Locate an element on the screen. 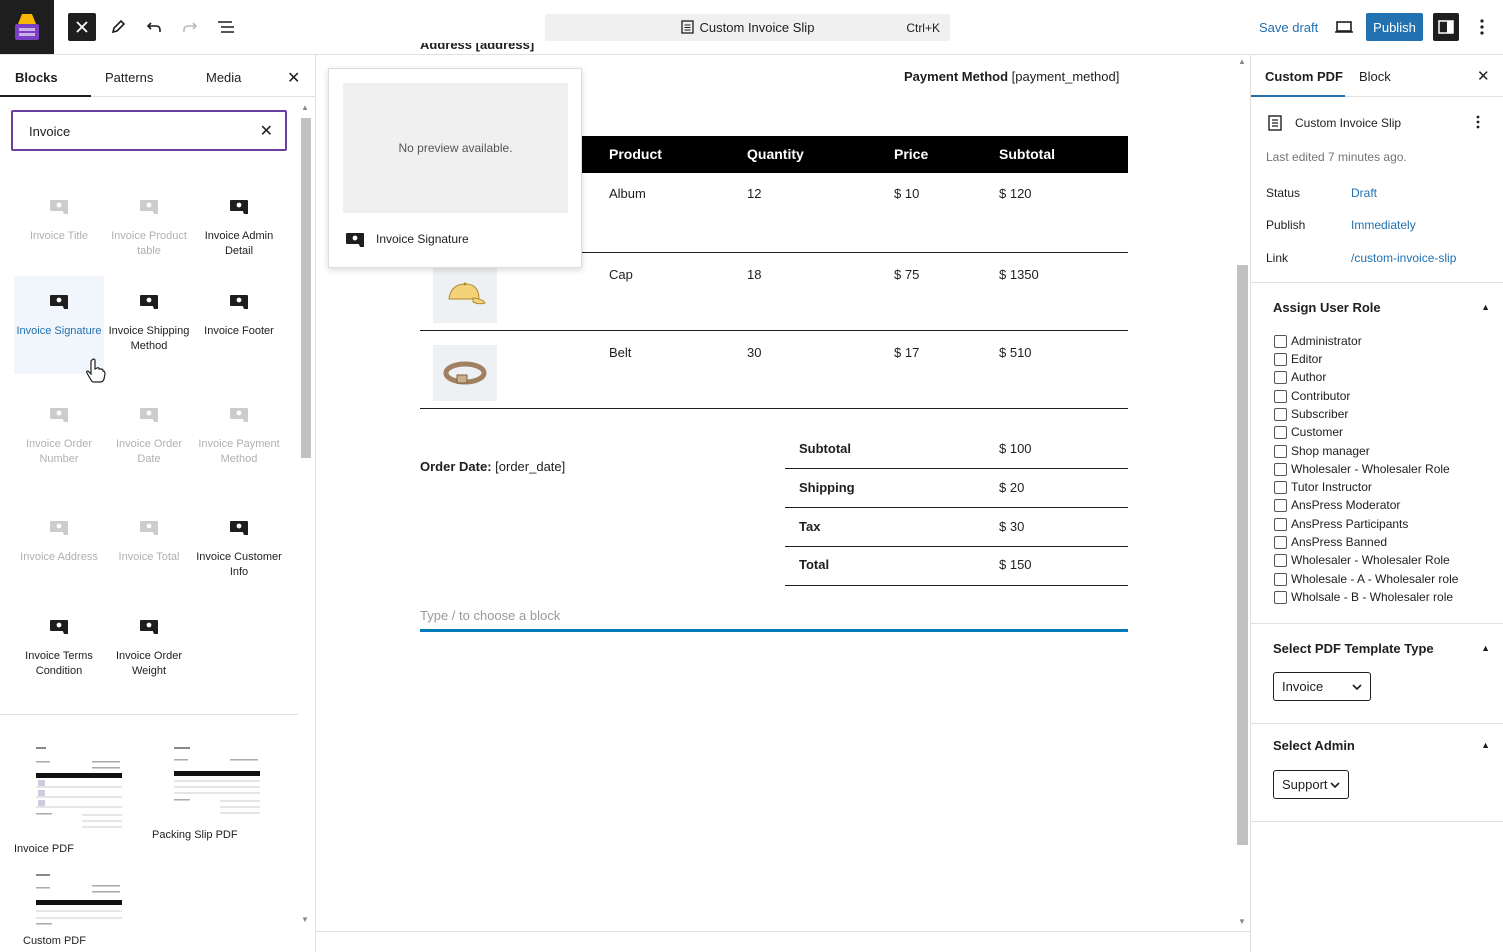  role-checkbox: Wholesale - A - Wholesaler role is located at coordinates (1366, 579).